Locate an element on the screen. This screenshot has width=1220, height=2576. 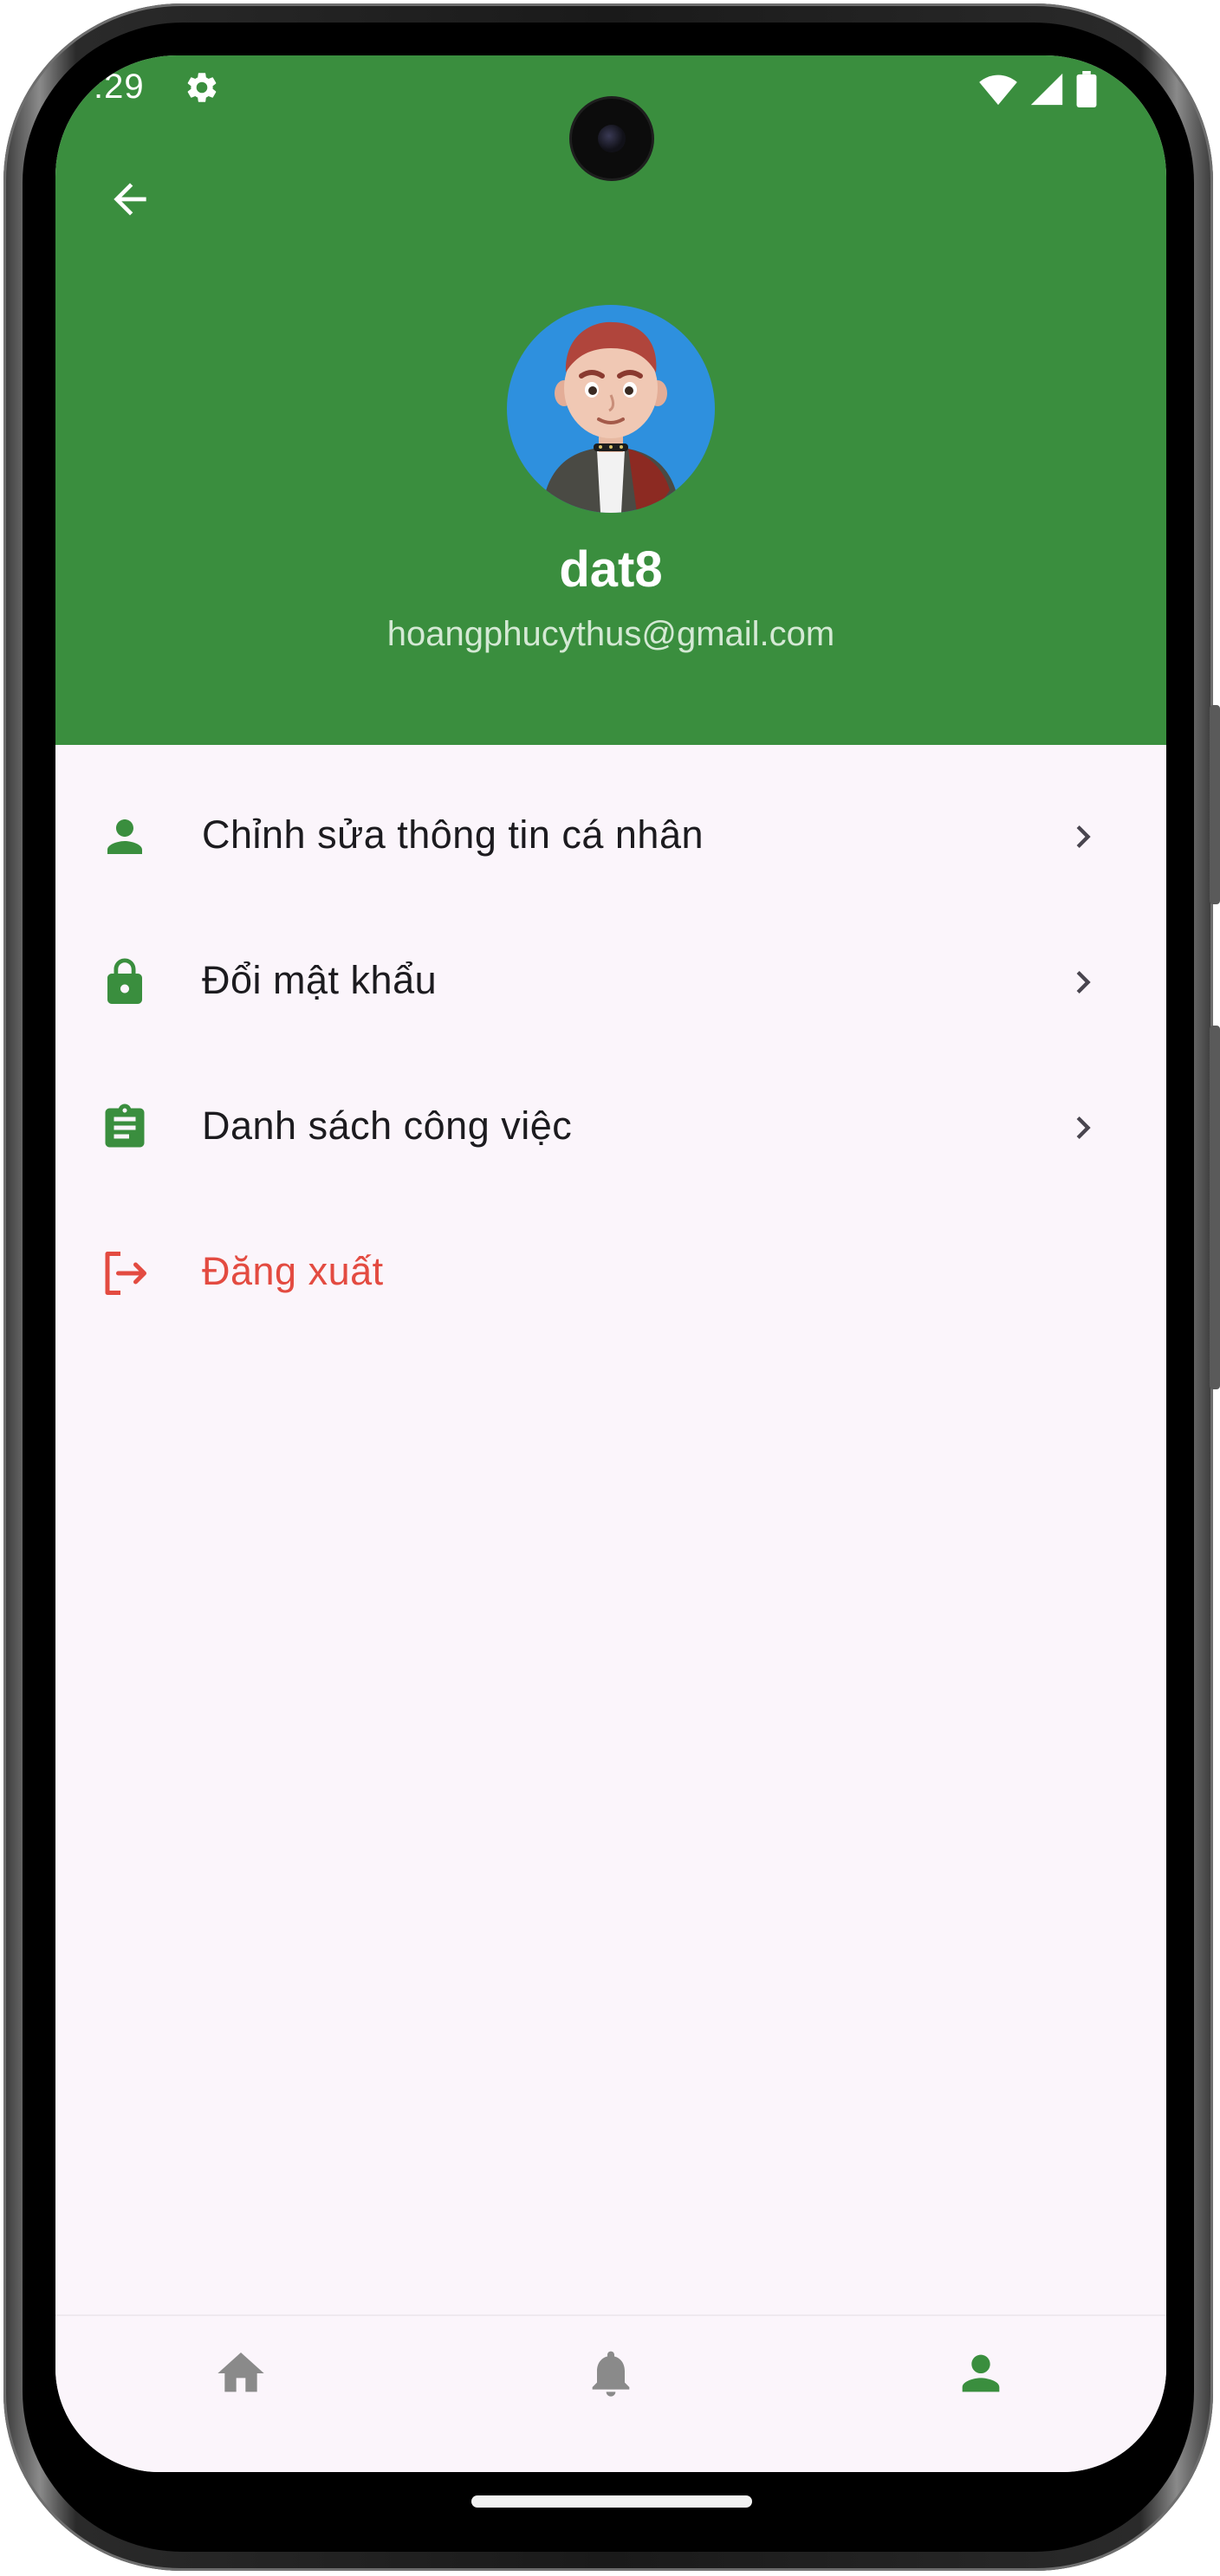
menu-item-label: Đổi mật khẩu is located at coordinates (320, 980).